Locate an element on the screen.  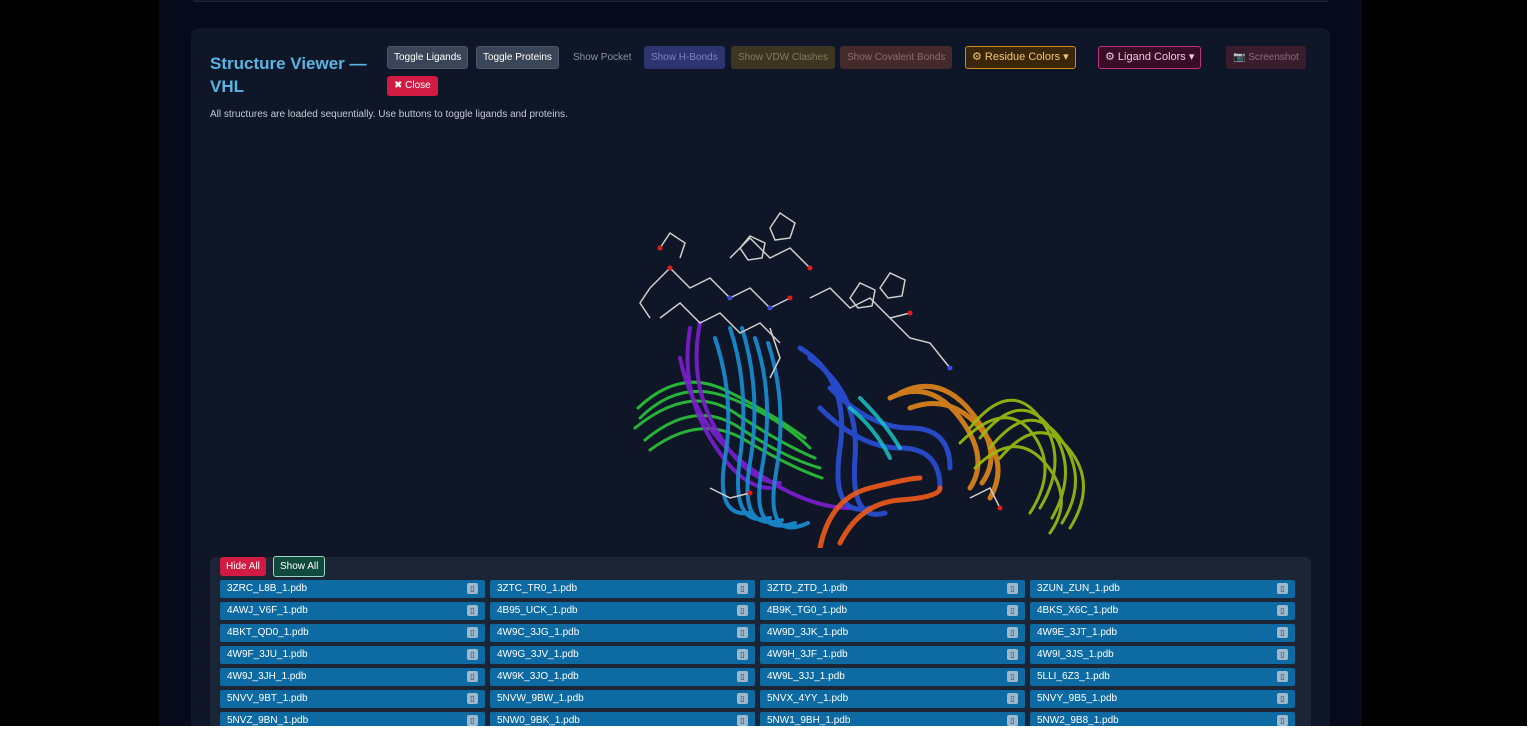
structure-file-item: 3ZTC_TR0_1.pdb ▯ is located at coordinates (622, 589).